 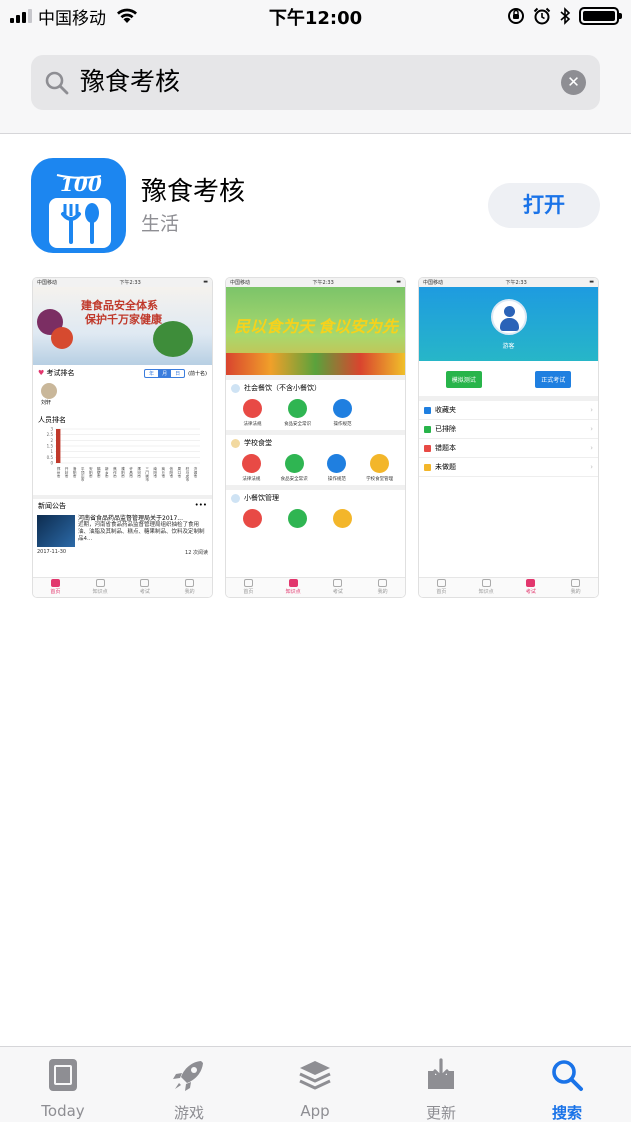 I want to click on more-icon: •••, so click(x=201, y=506).